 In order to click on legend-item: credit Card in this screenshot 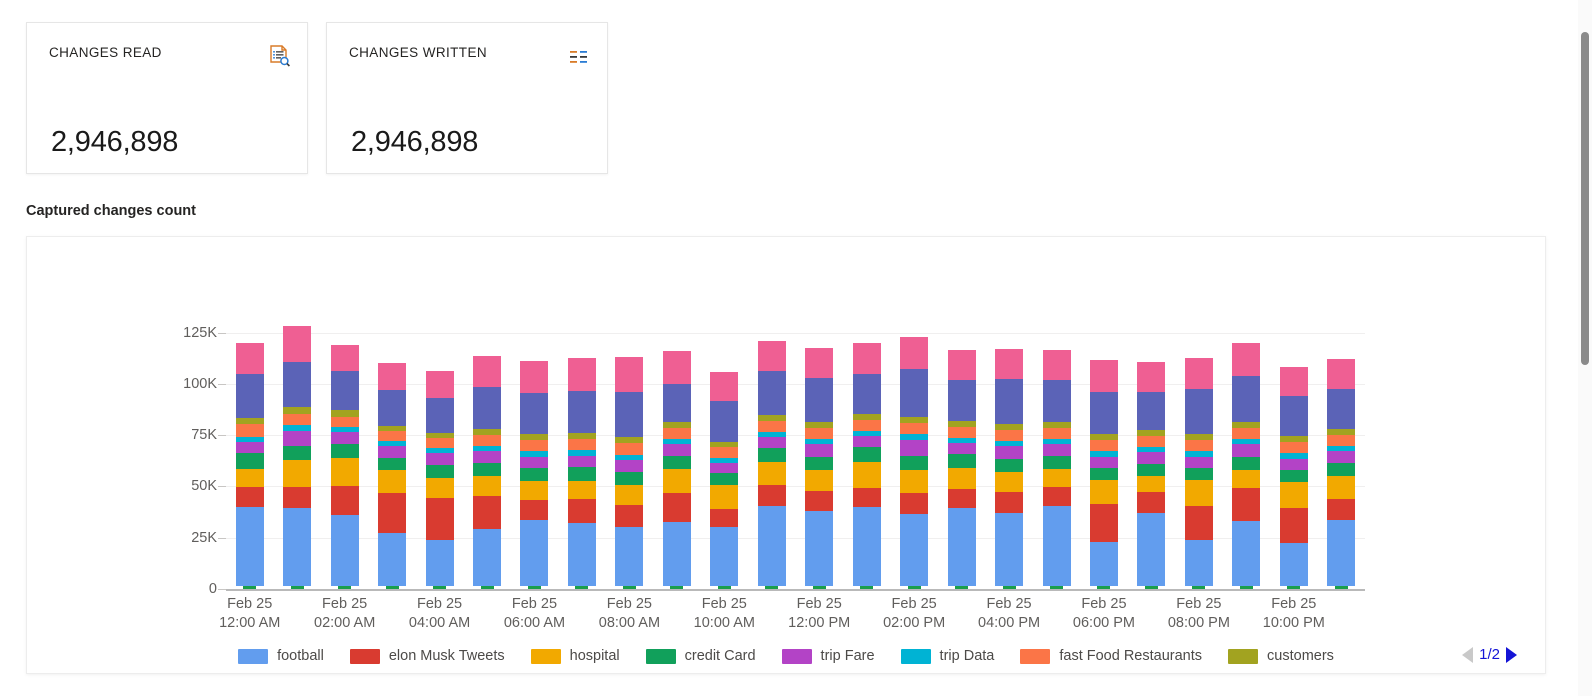, I will do `click(700, 656)`.